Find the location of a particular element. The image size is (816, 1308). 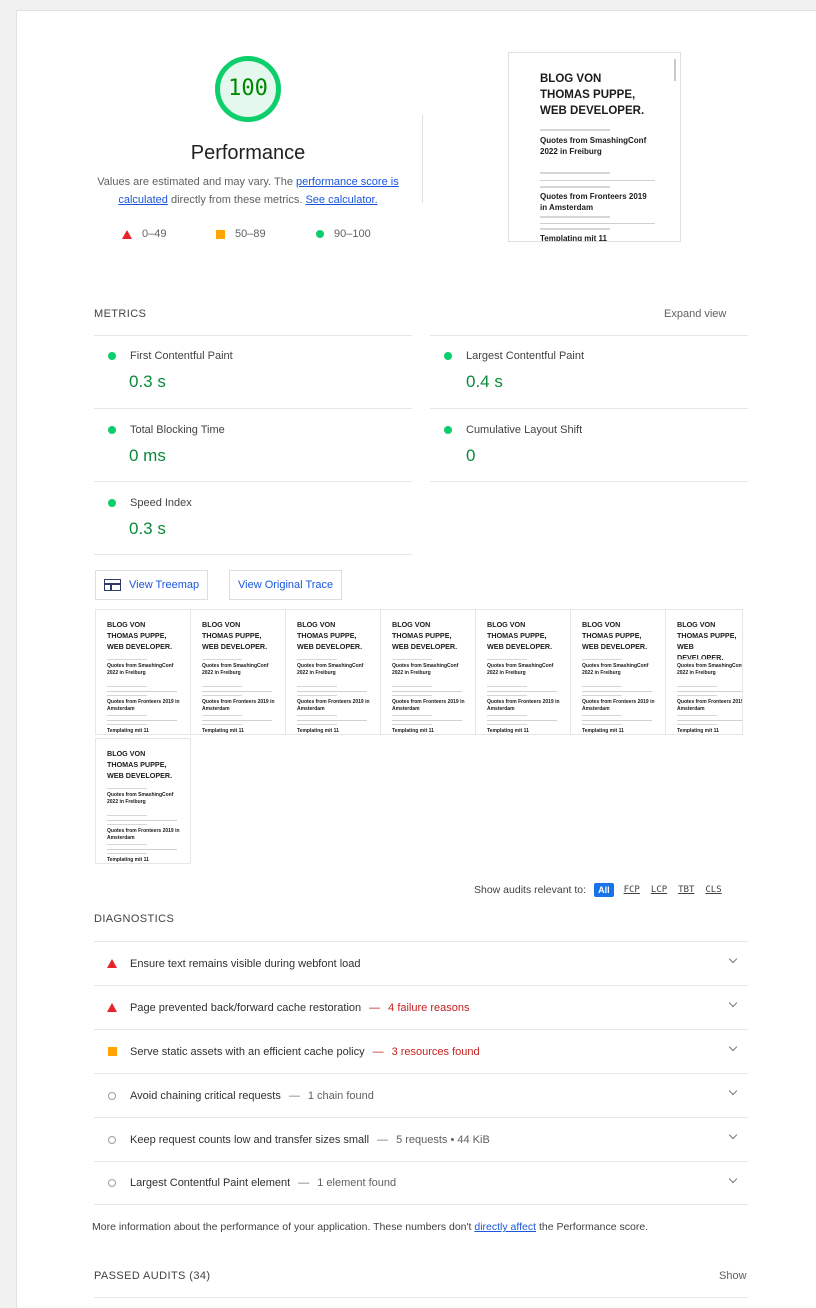

treemap-icon is located at coordinates (112, 585).